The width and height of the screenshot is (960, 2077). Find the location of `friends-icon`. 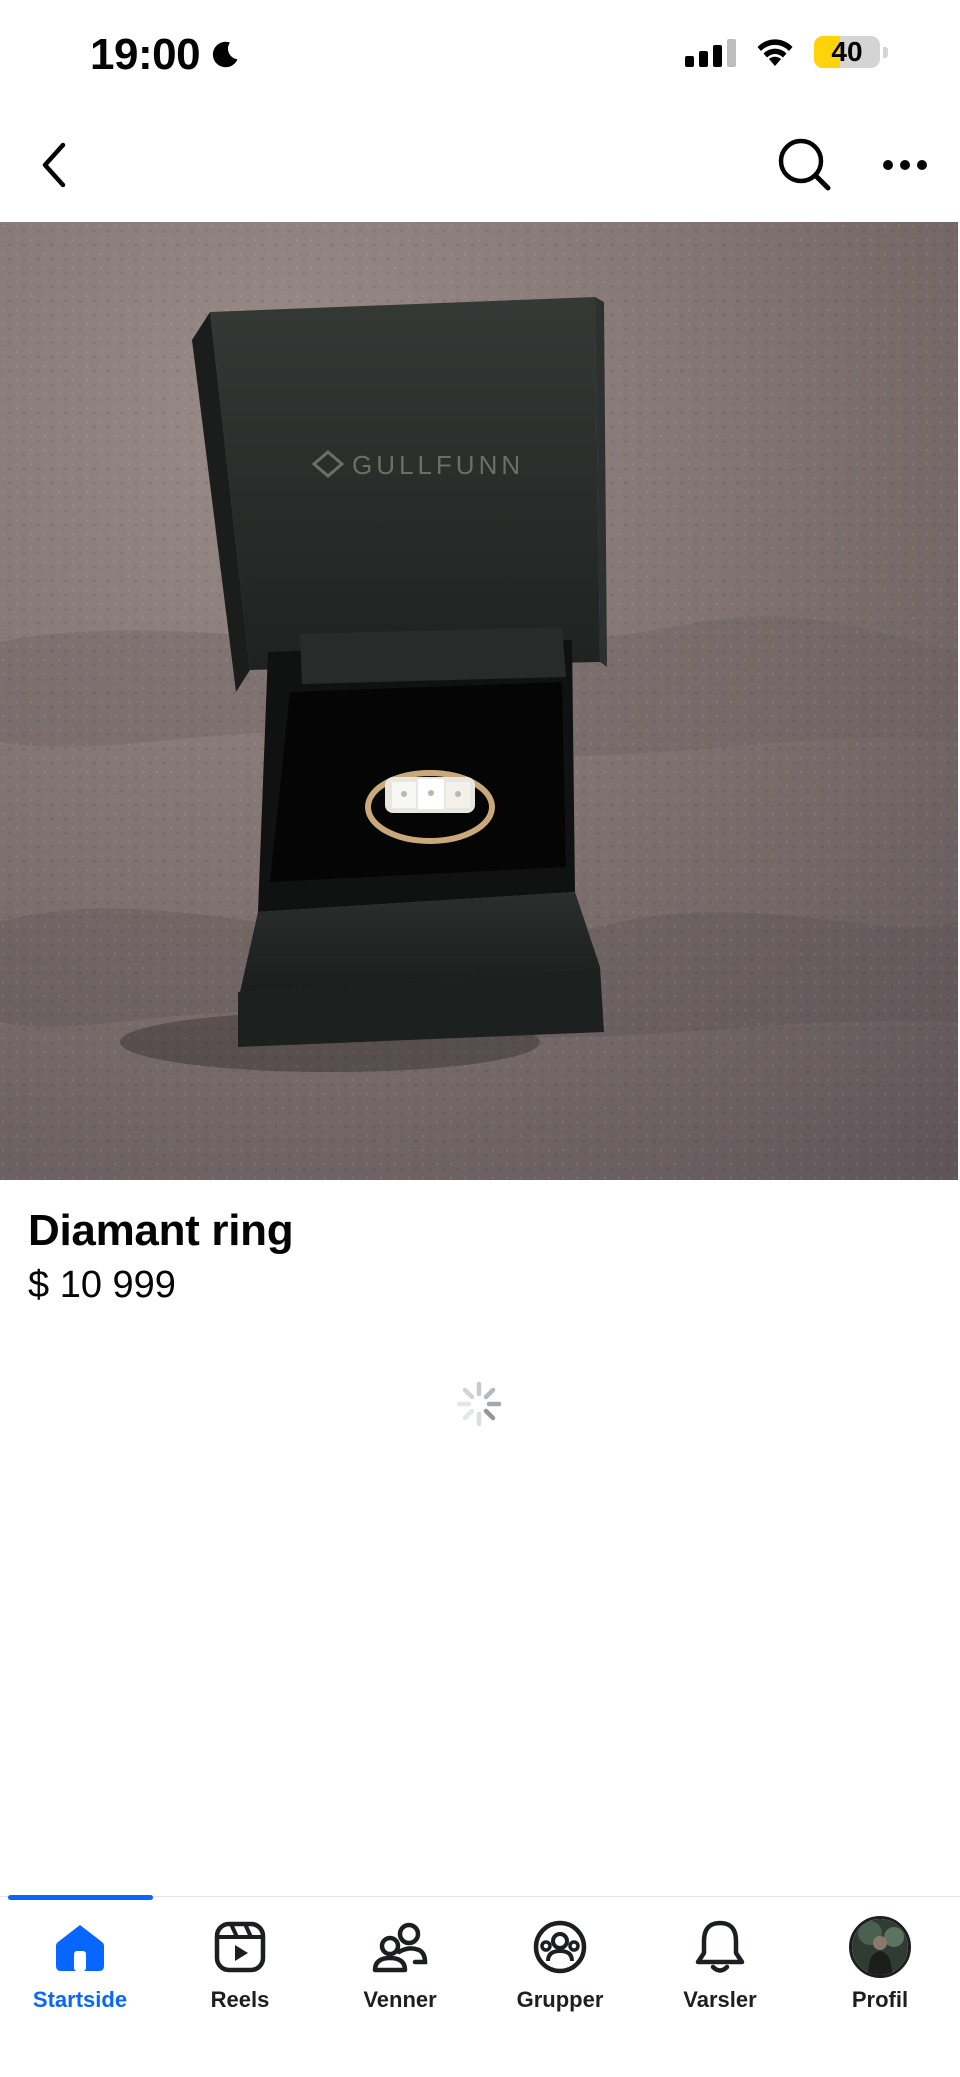

friends-icon is located at coordinates (400, 1947).